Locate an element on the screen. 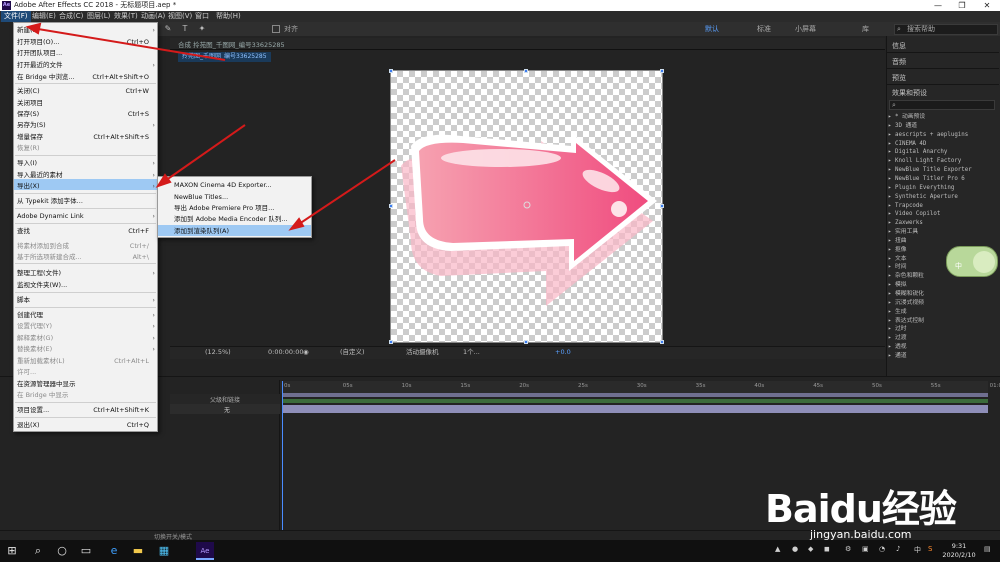  composition-breadcrumb: 拎苑图_千图网_编号33625285 is located at coordinates (224, 57).